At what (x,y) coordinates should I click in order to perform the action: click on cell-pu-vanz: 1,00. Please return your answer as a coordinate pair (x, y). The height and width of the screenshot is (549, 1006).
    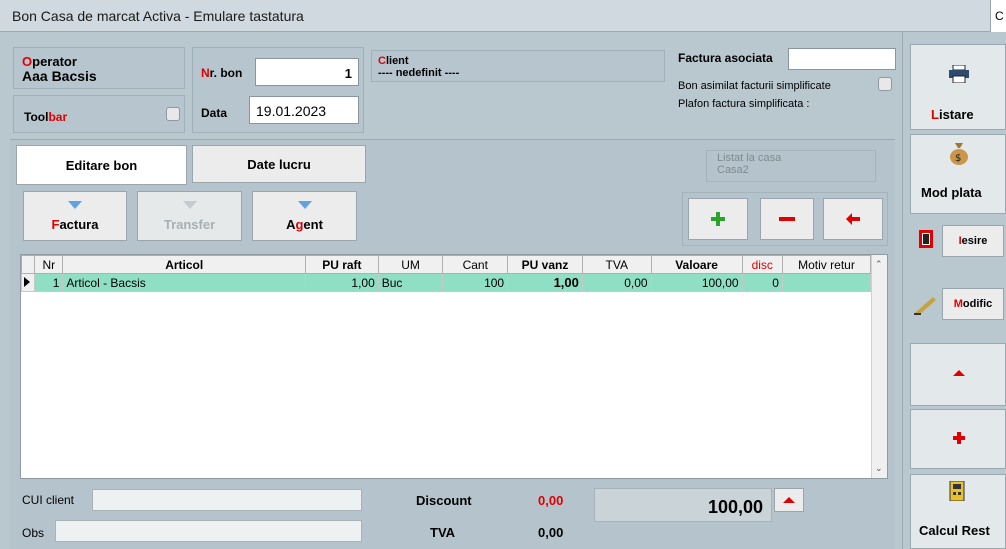
    Looking at the image, I should click on (545, 282).